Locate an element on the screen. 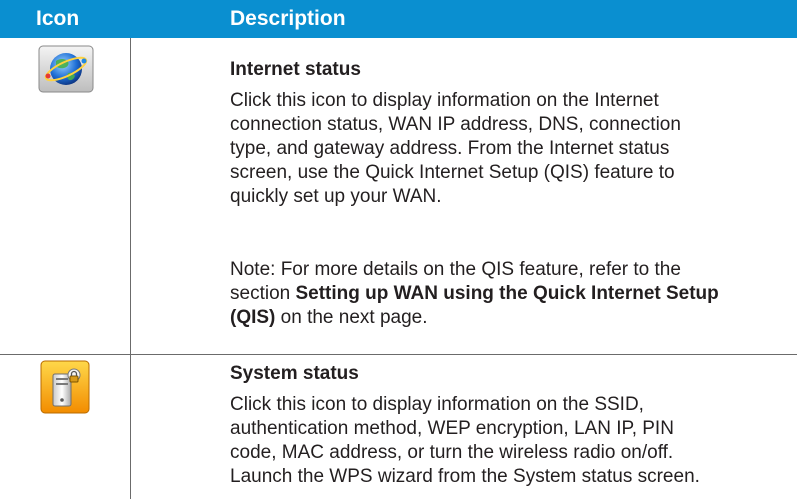 This screenshot has width=797, height=499. note-section-link: (QIS) is located at coordinates (253, 317).